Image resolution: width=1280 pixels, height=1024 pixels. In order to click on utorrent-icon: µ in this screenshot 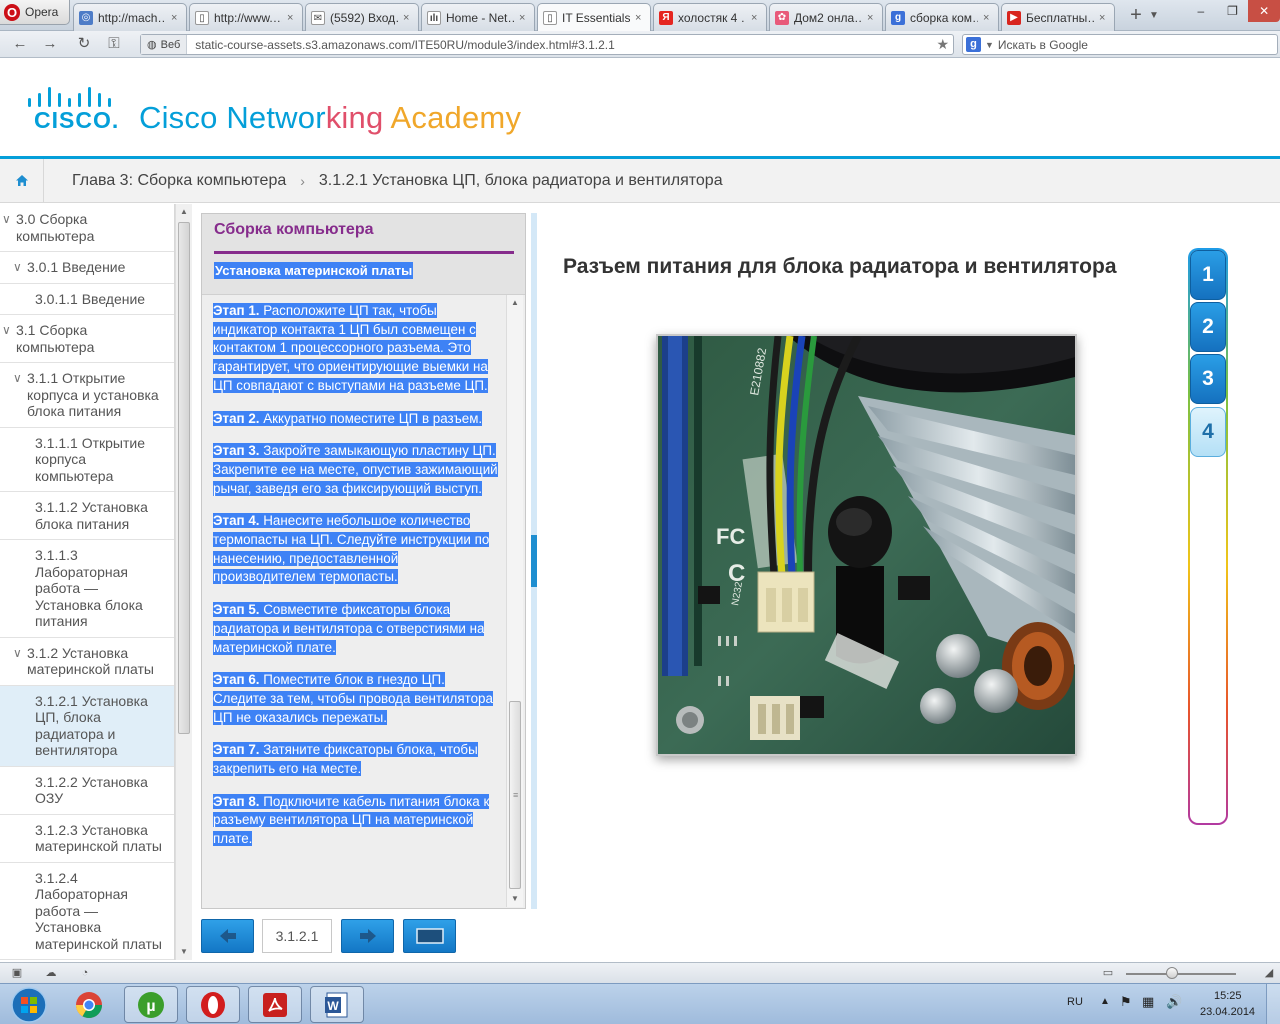, I will do `click(151, 1004)`.